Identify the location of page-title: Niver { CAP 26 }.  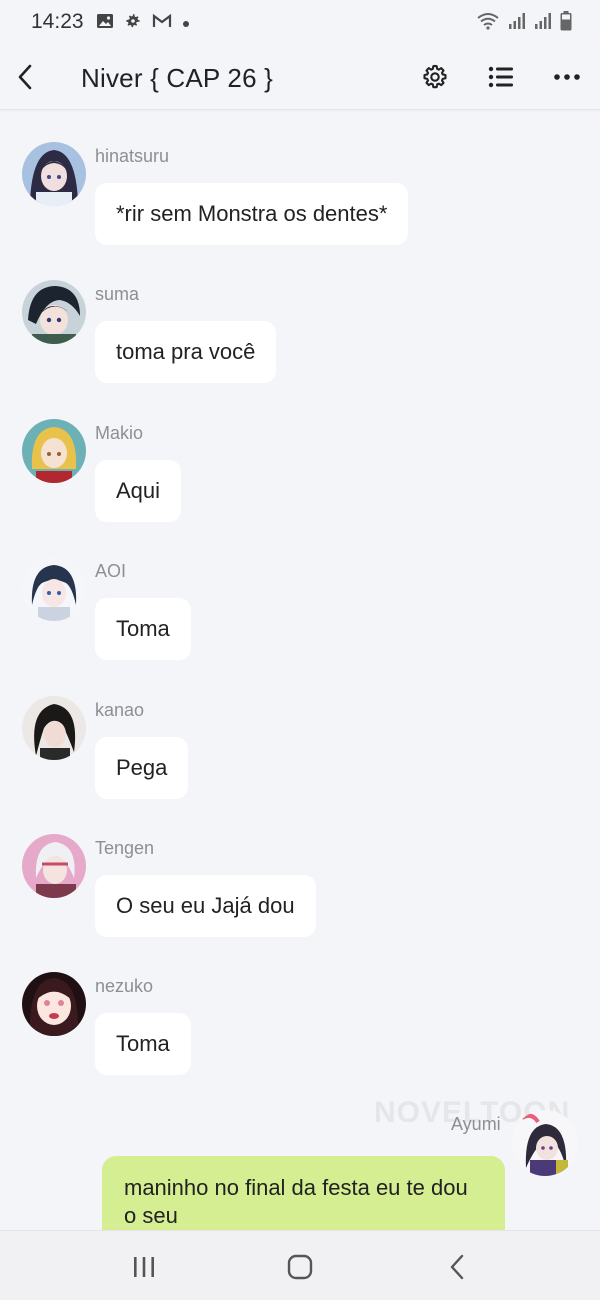
(177, 78).